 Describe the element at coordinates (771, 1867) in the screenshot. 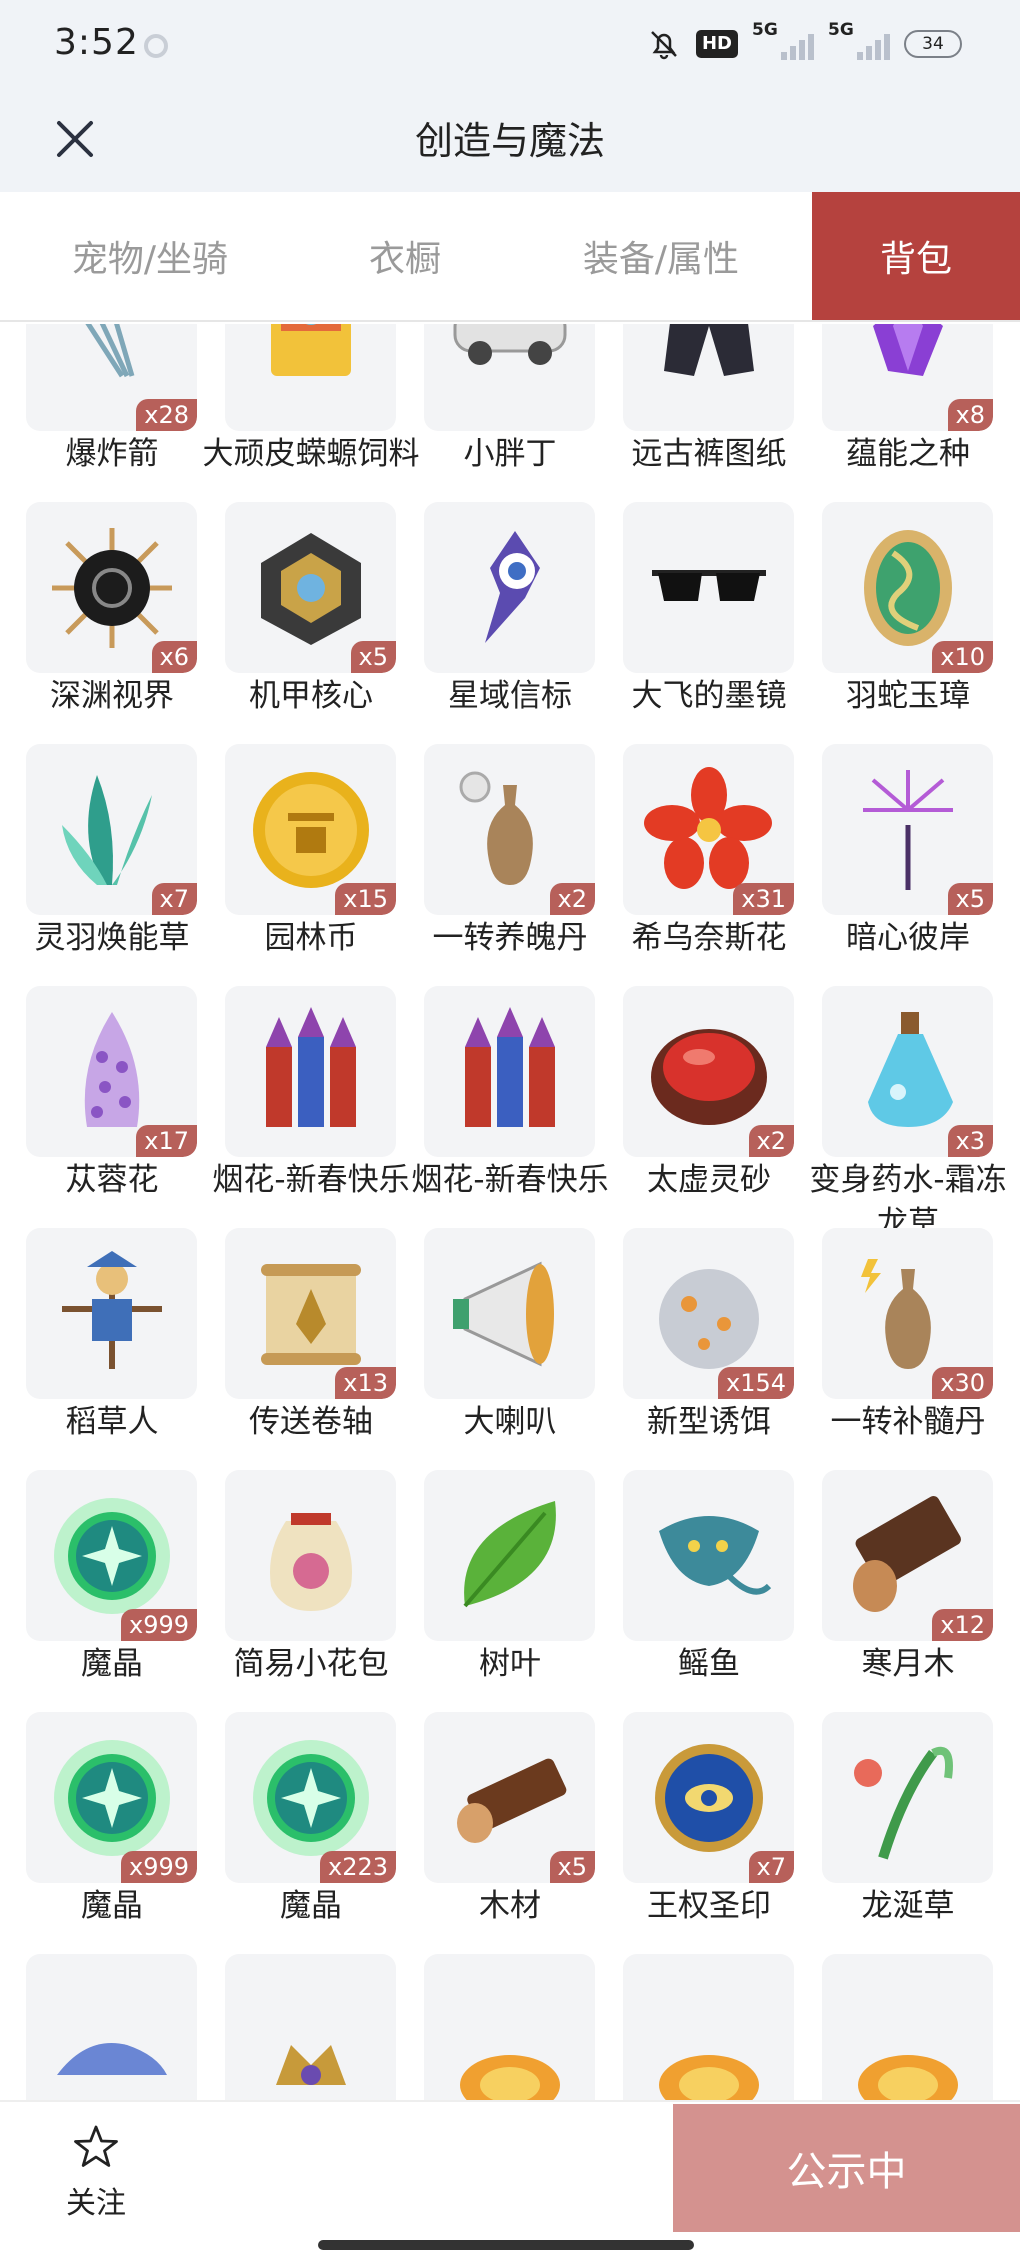

I see `quantity-badge: x7` at that location.